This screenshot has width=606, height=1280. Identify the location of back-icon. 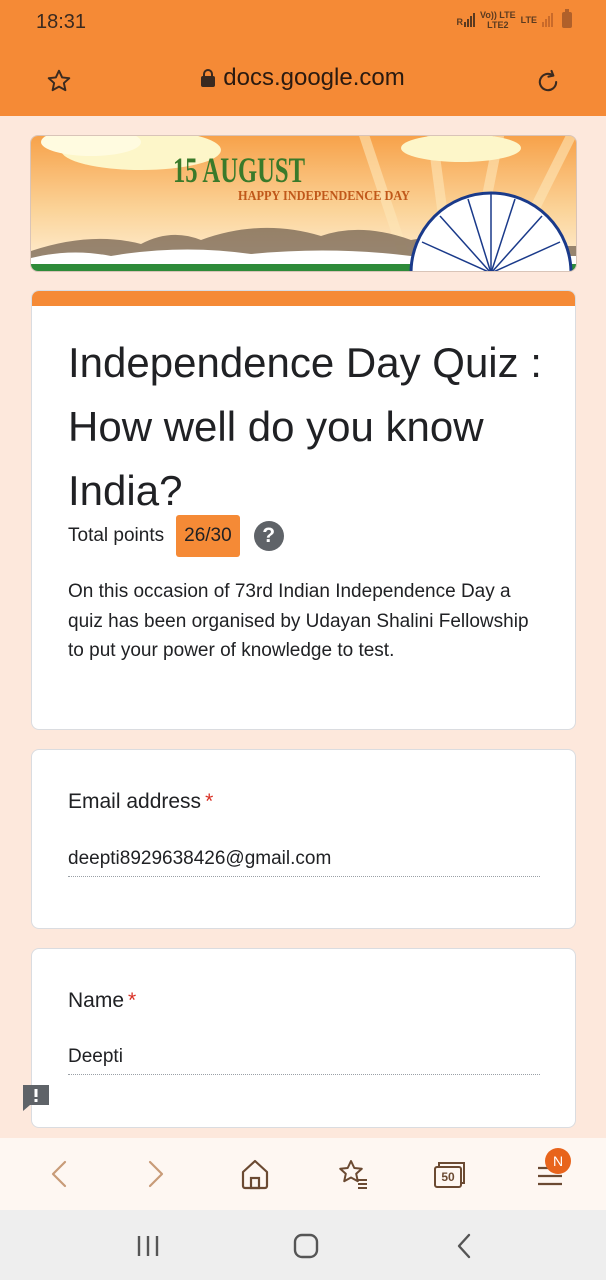
(59, 1176).